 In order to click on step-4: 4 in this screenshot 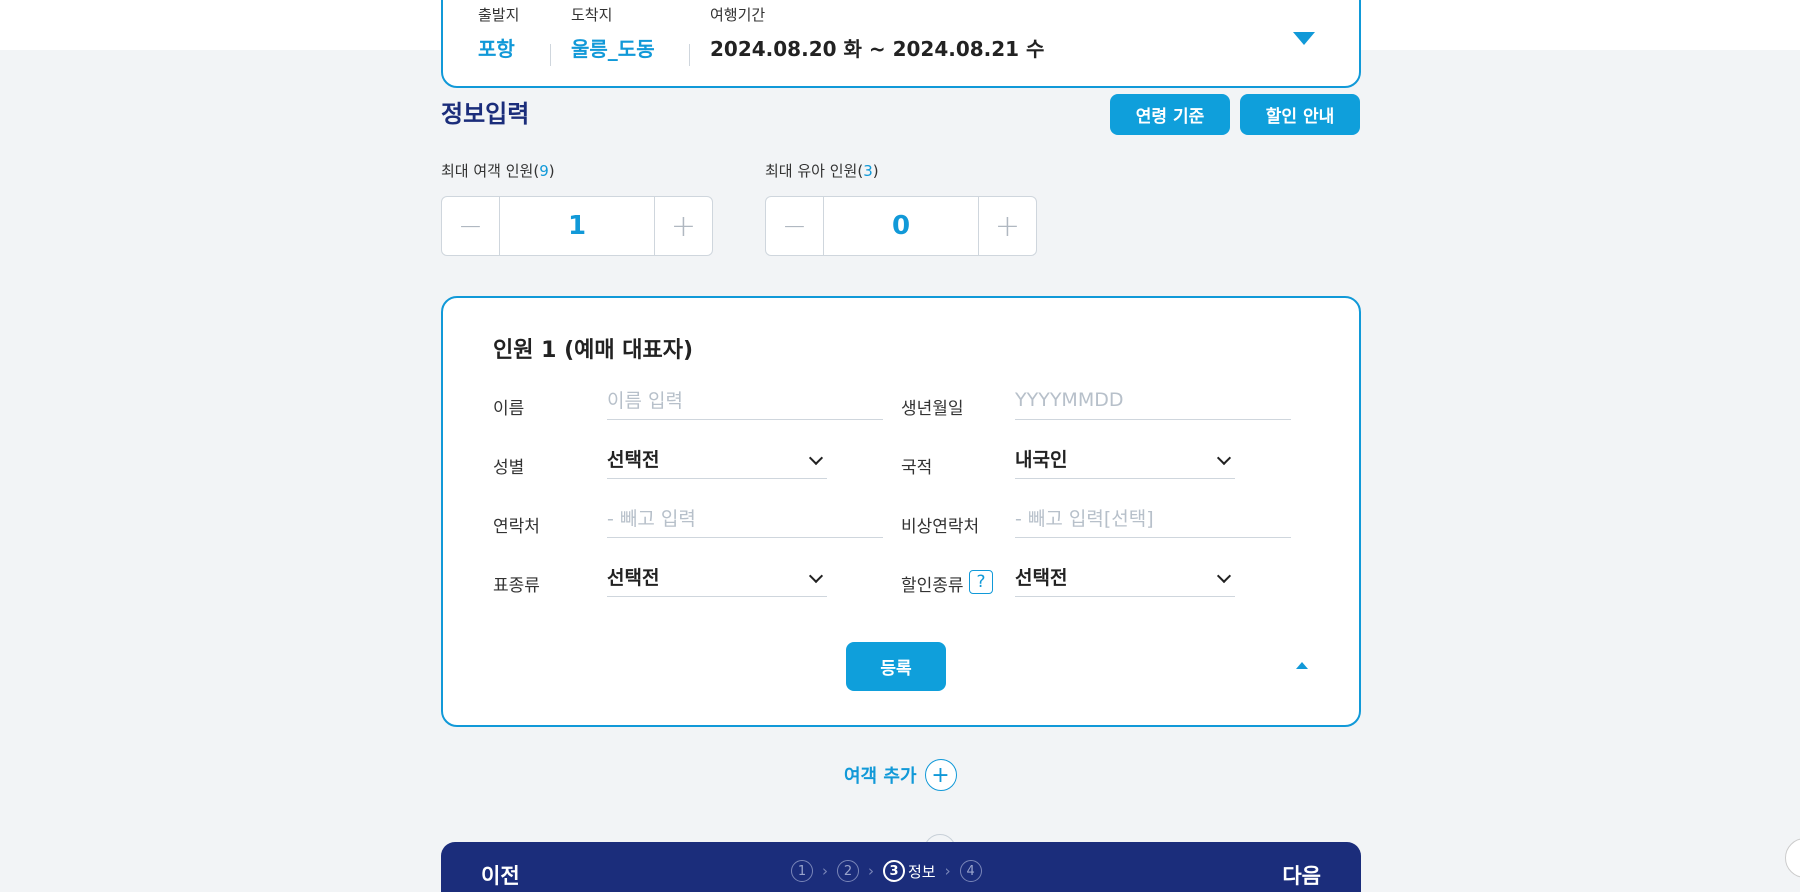, I will do `click(970, 871)`.